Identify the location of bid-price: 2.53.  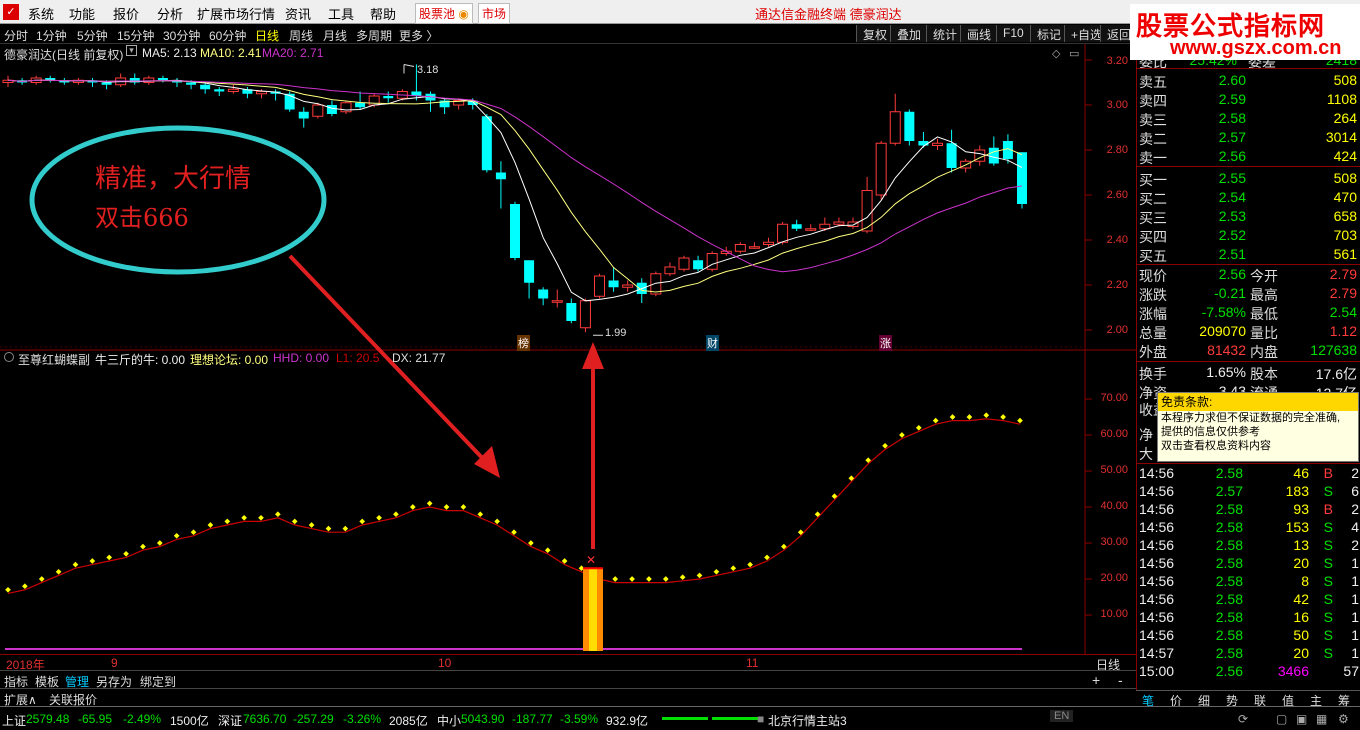
(1232, 216).